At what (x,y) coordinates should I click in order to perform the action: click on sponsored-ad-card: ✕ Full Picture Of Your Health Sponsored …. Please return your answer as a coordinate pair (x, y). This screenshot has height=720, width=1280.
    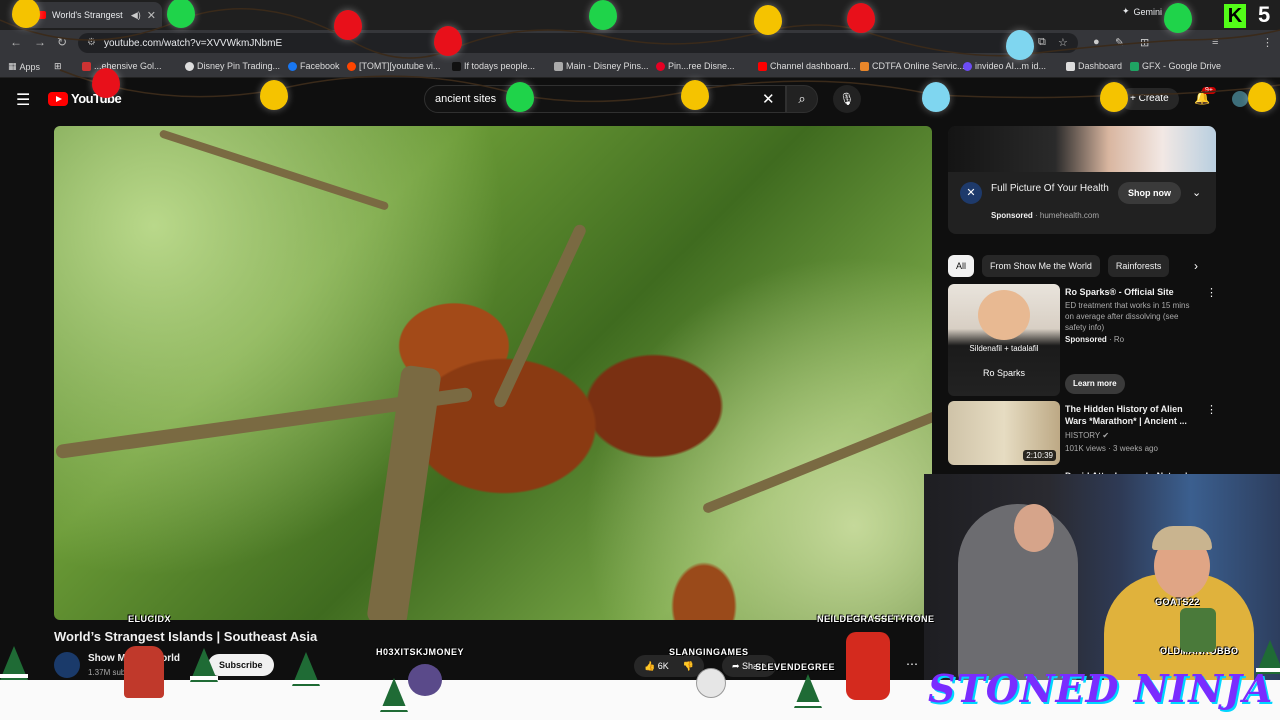
    Looking at the image, I should click on (1082, 180).